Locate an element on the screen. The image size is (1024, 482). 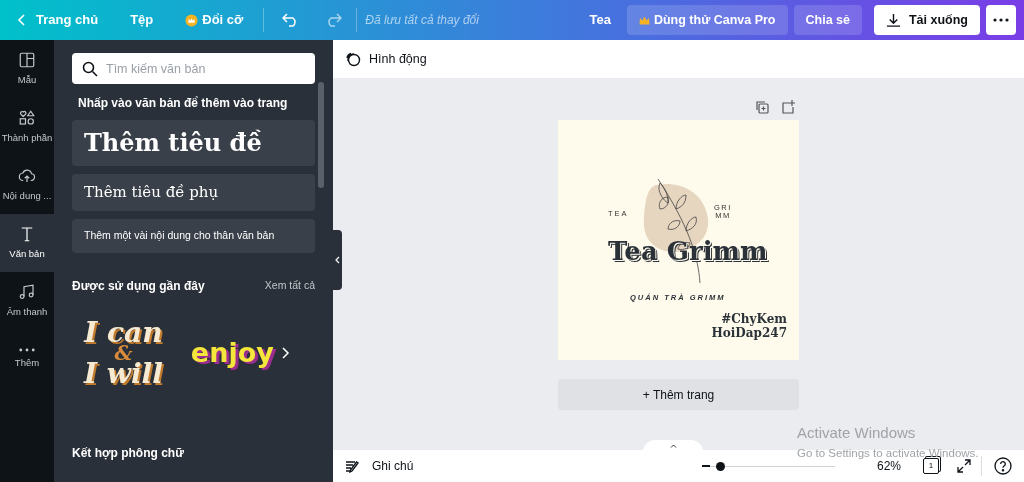
rail-item: Âm thanh is located at coordinates (27, 301).